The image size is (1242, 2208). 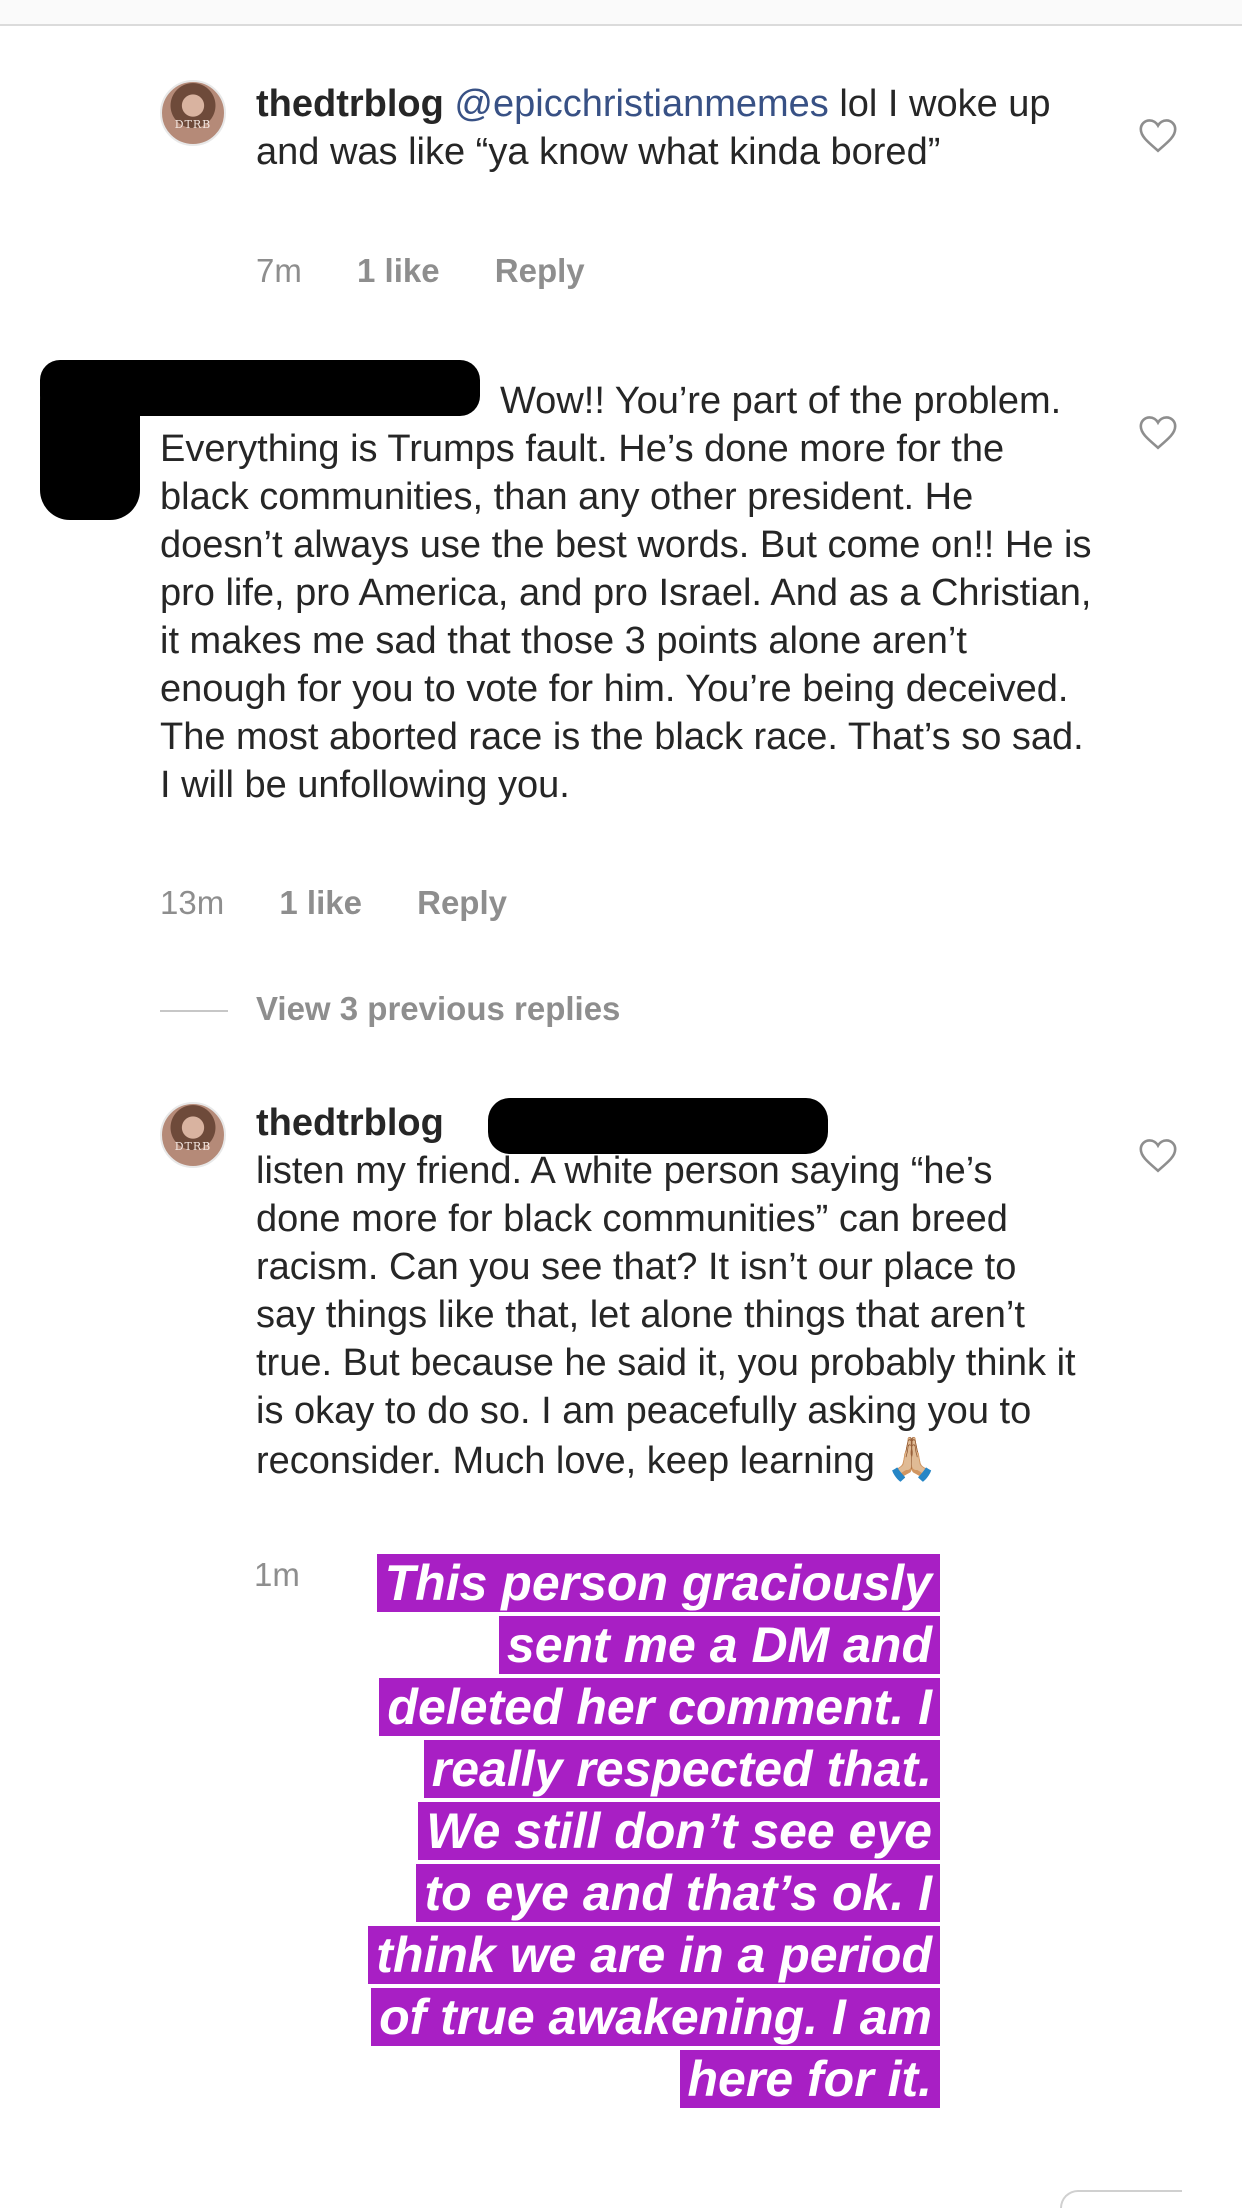 What do you see at coordinates (277, 1574) in the screenshot?
I see `comment-time: 1m` at bounding box center [277, 1574].